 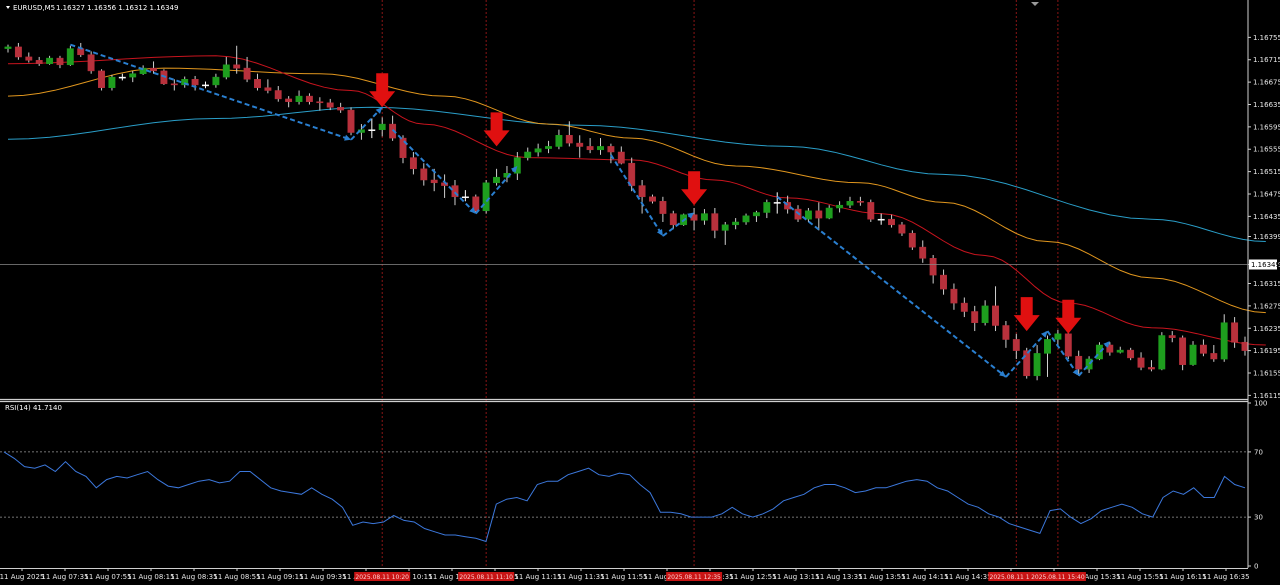 What do you see at coordinates (1266, 284) in the screenshot?
I see `price-tick-label: 1.16315` at bounding box center [1266, 284].